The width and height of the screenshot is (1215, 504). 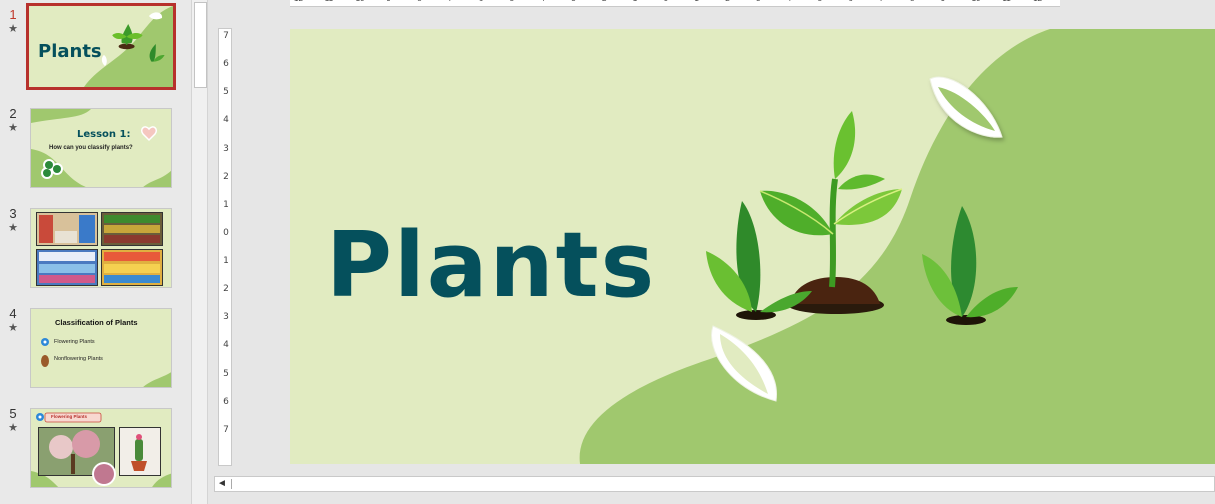 I want to click on slide-number: 2, so click(x=13, y=113).